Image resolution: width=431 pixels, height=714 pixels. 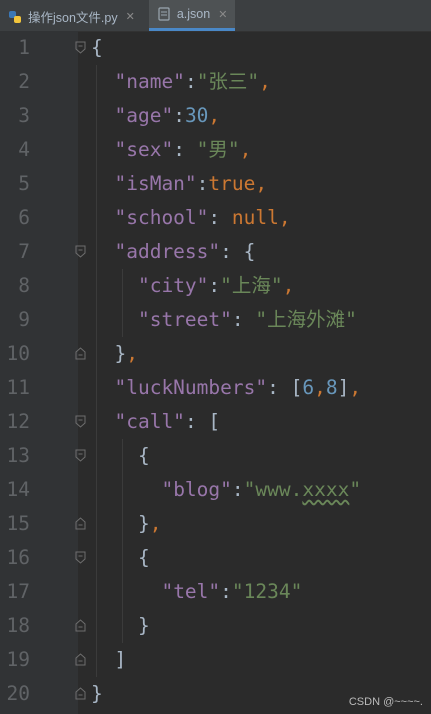 I want to click on code-line: 17 "tel":"1234", so click(x=215, y=592).